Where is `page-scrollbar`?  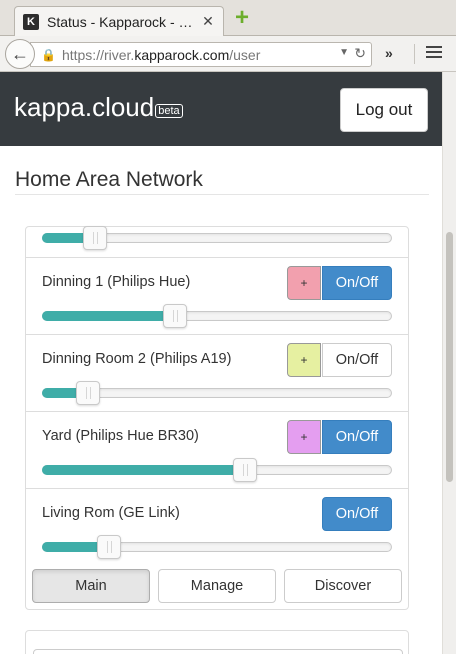 page-scrollbar is located at coordinates (449, 363).